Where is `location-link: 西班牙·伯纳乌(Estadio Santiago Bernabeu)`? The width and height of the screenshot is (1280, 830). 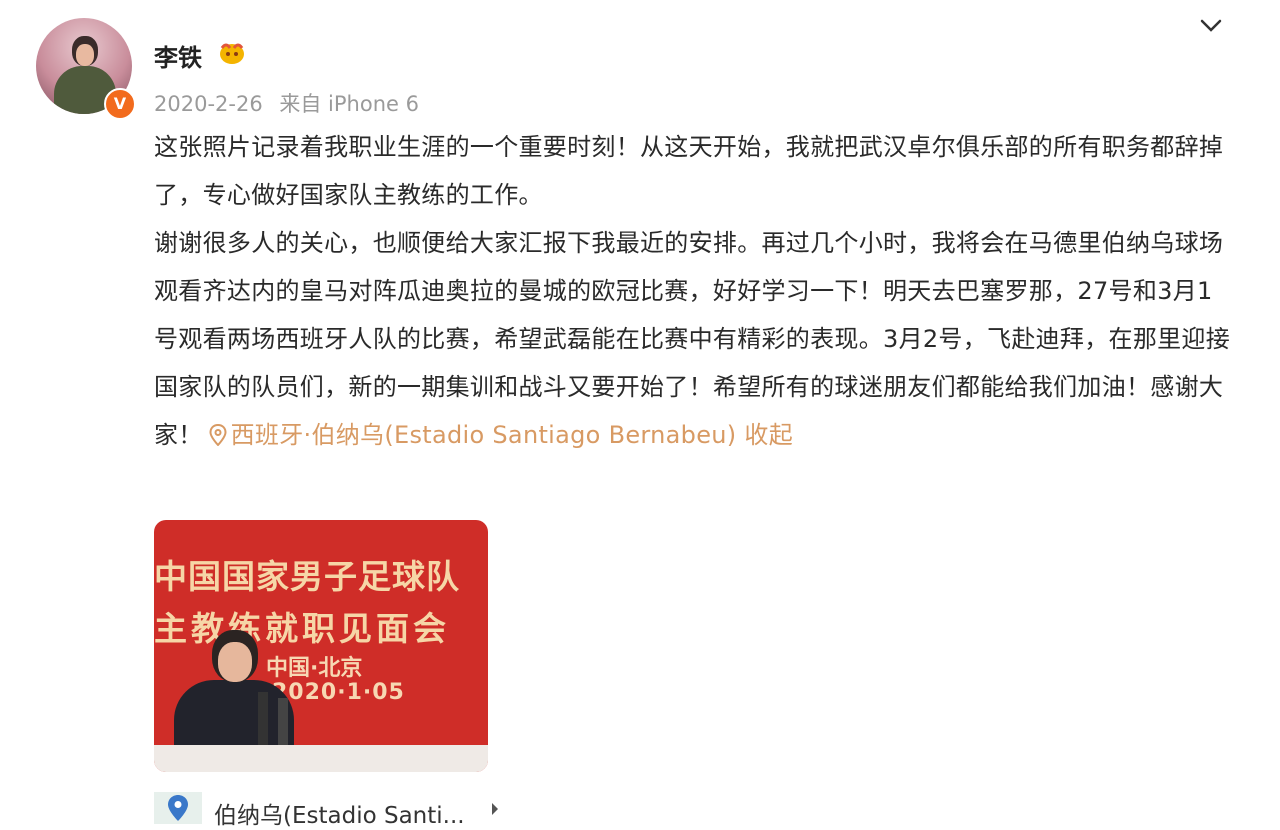 location-link: 西班牙·伯纳乌(Estadio Santiago Bernabeu) is located at coordinates (484, 435).